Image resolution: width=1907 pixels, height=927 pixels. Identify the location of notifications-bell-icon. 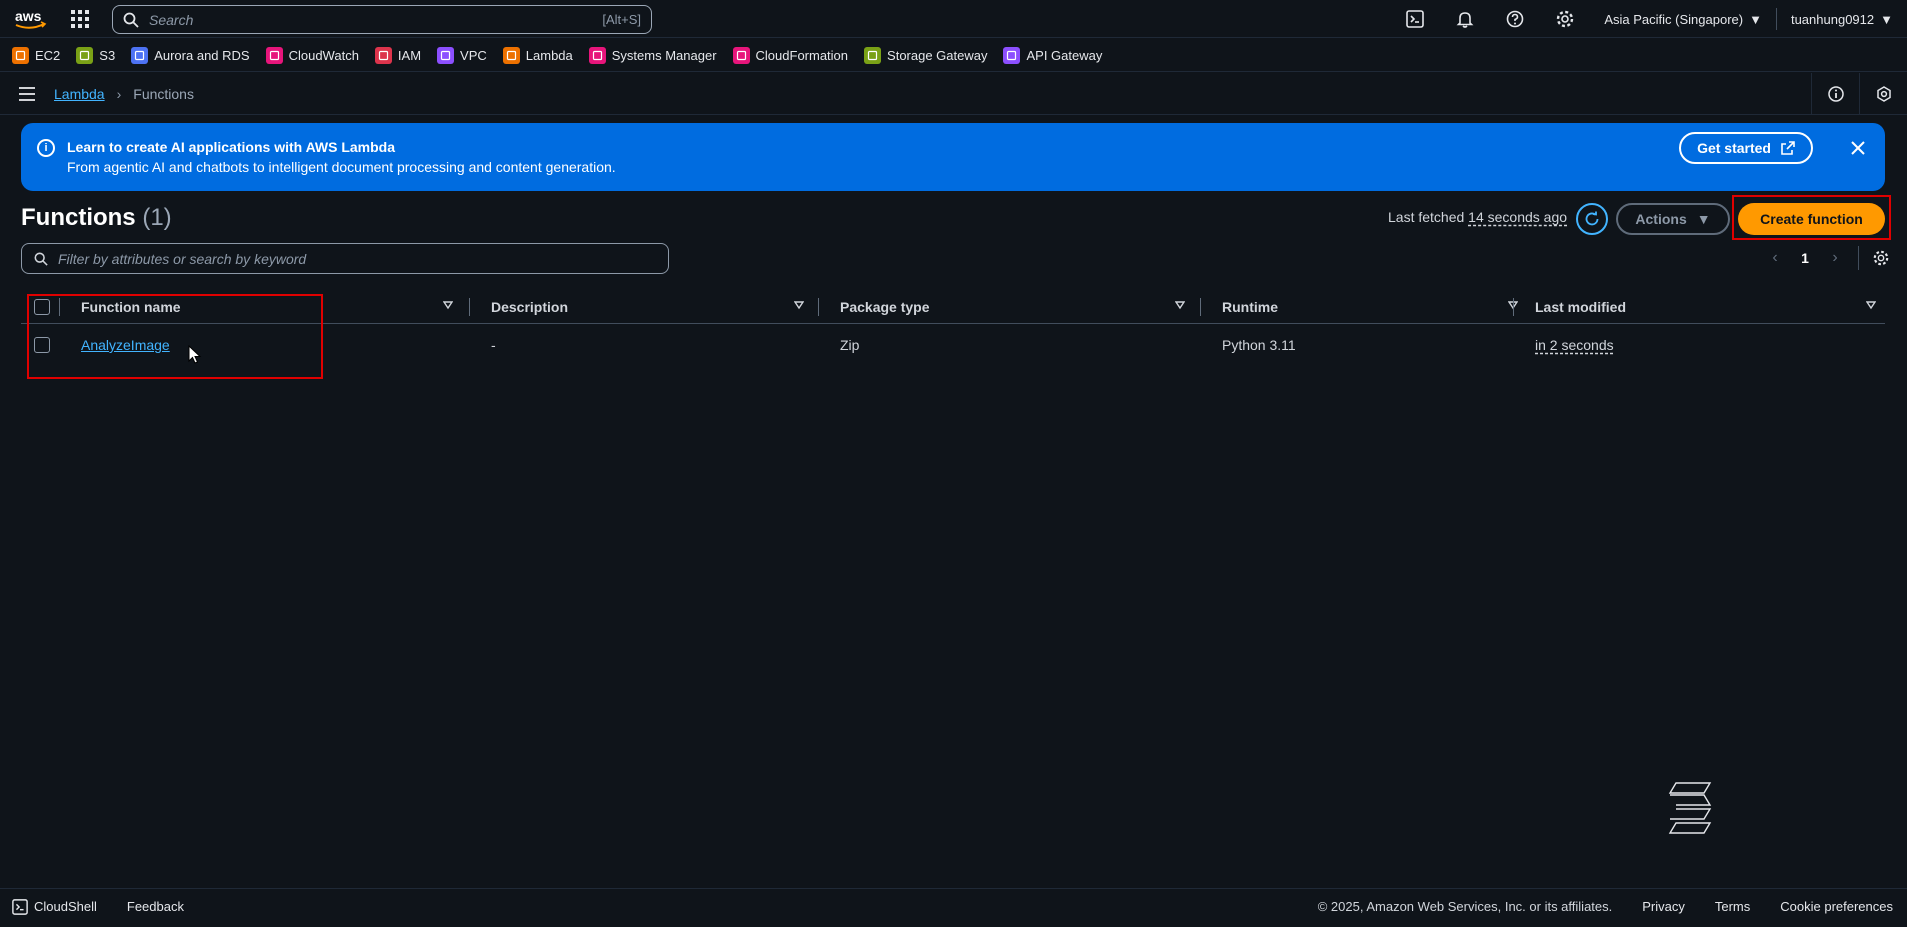
(1465, 19).